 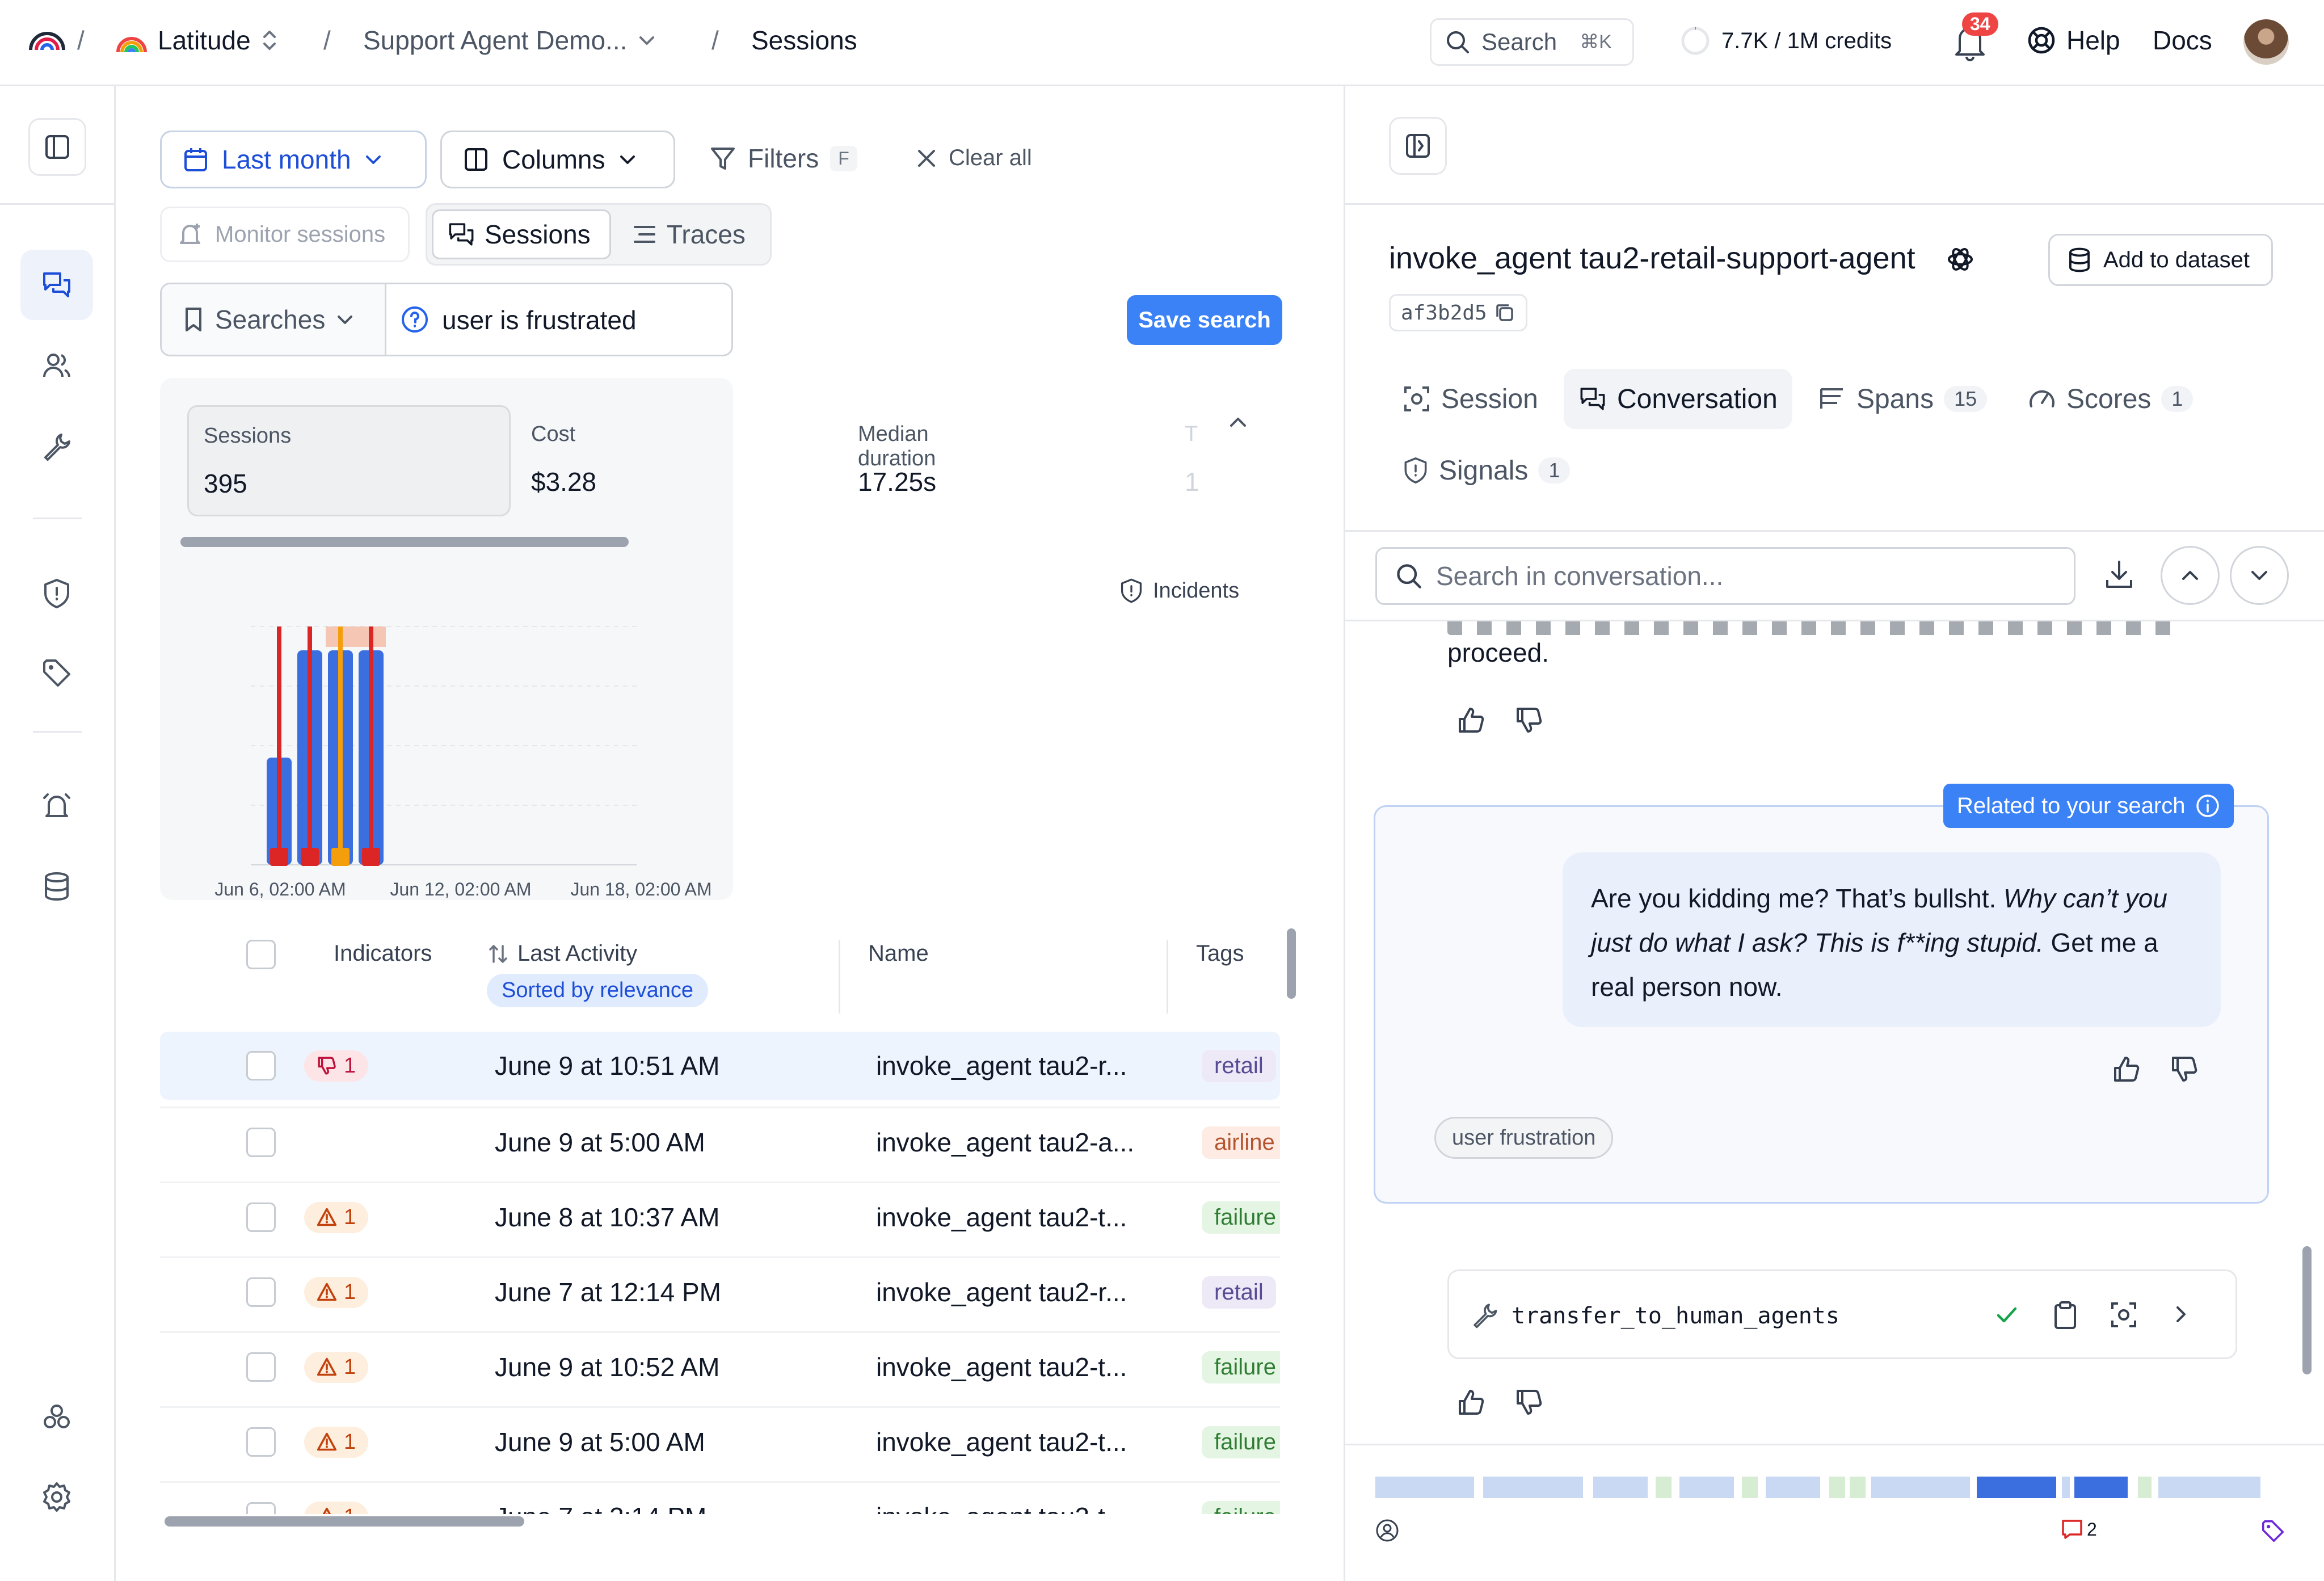 I want to click on openai-icon, so click(x=1960, y=260).